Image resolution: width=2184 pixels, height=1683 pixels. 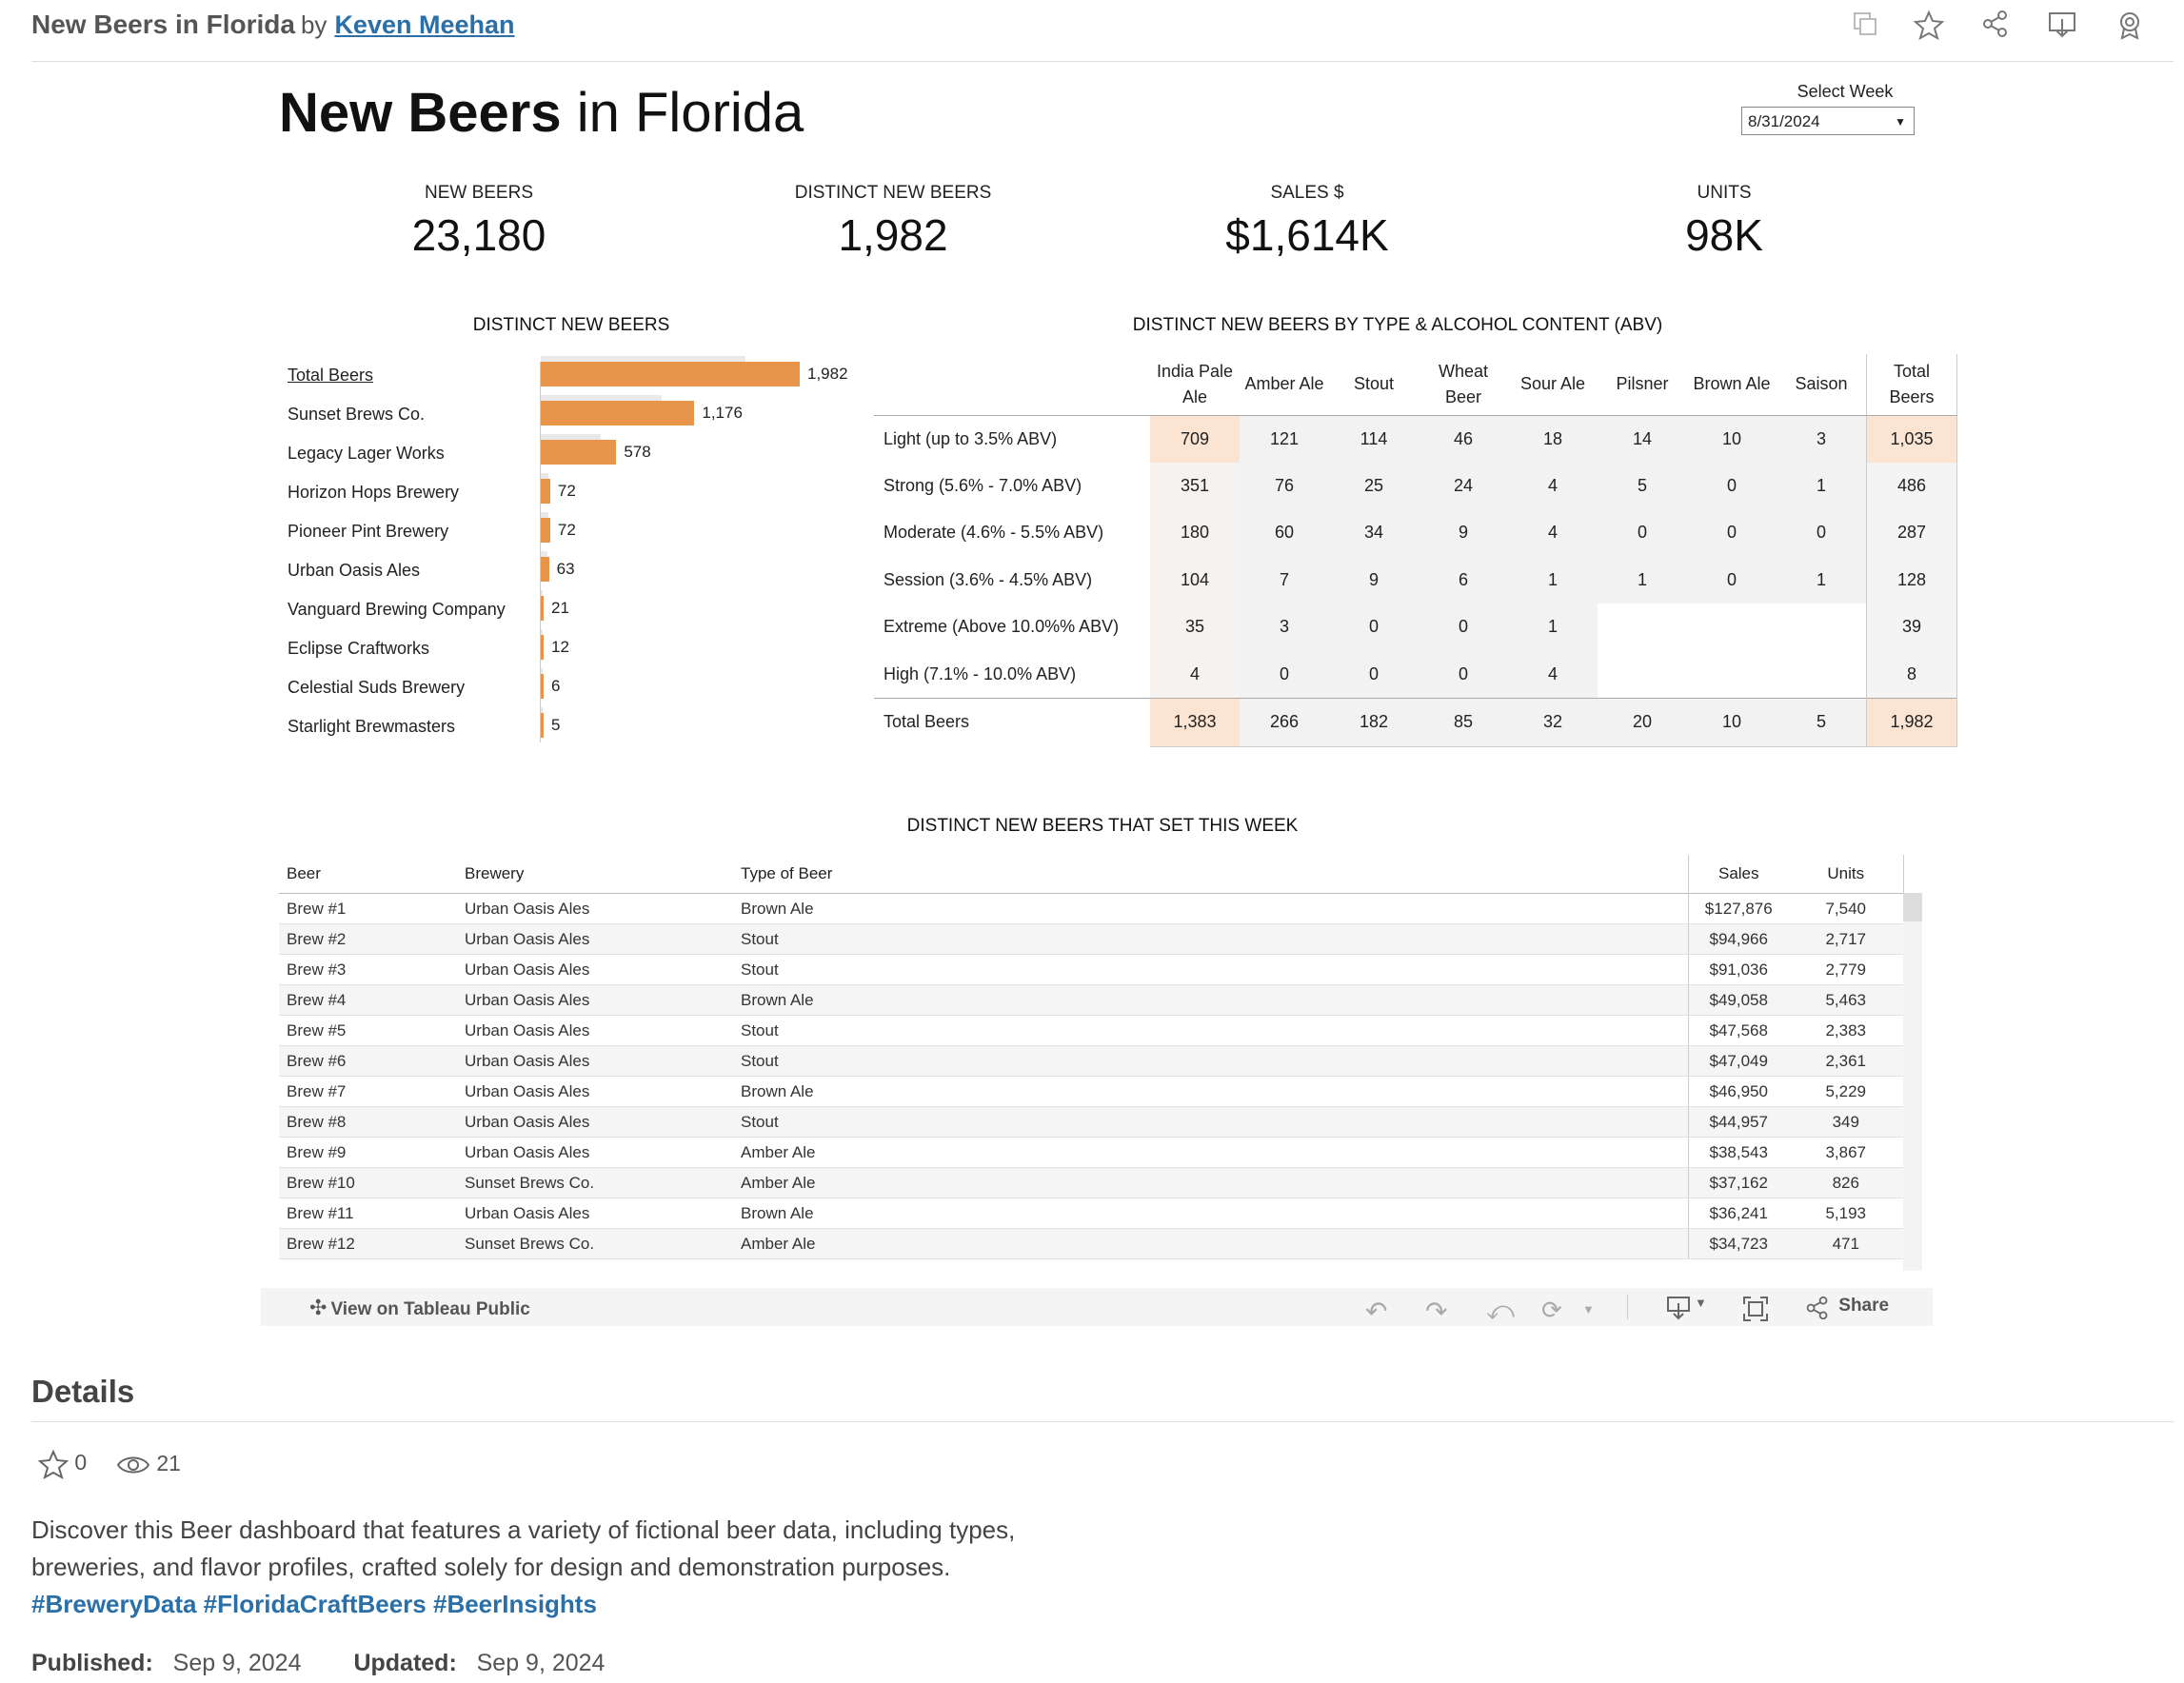 What do you see at coordinates (1553, 439) in the screenshot?
I see `matrix-cell: 18` at bounding box center [1553, 439].